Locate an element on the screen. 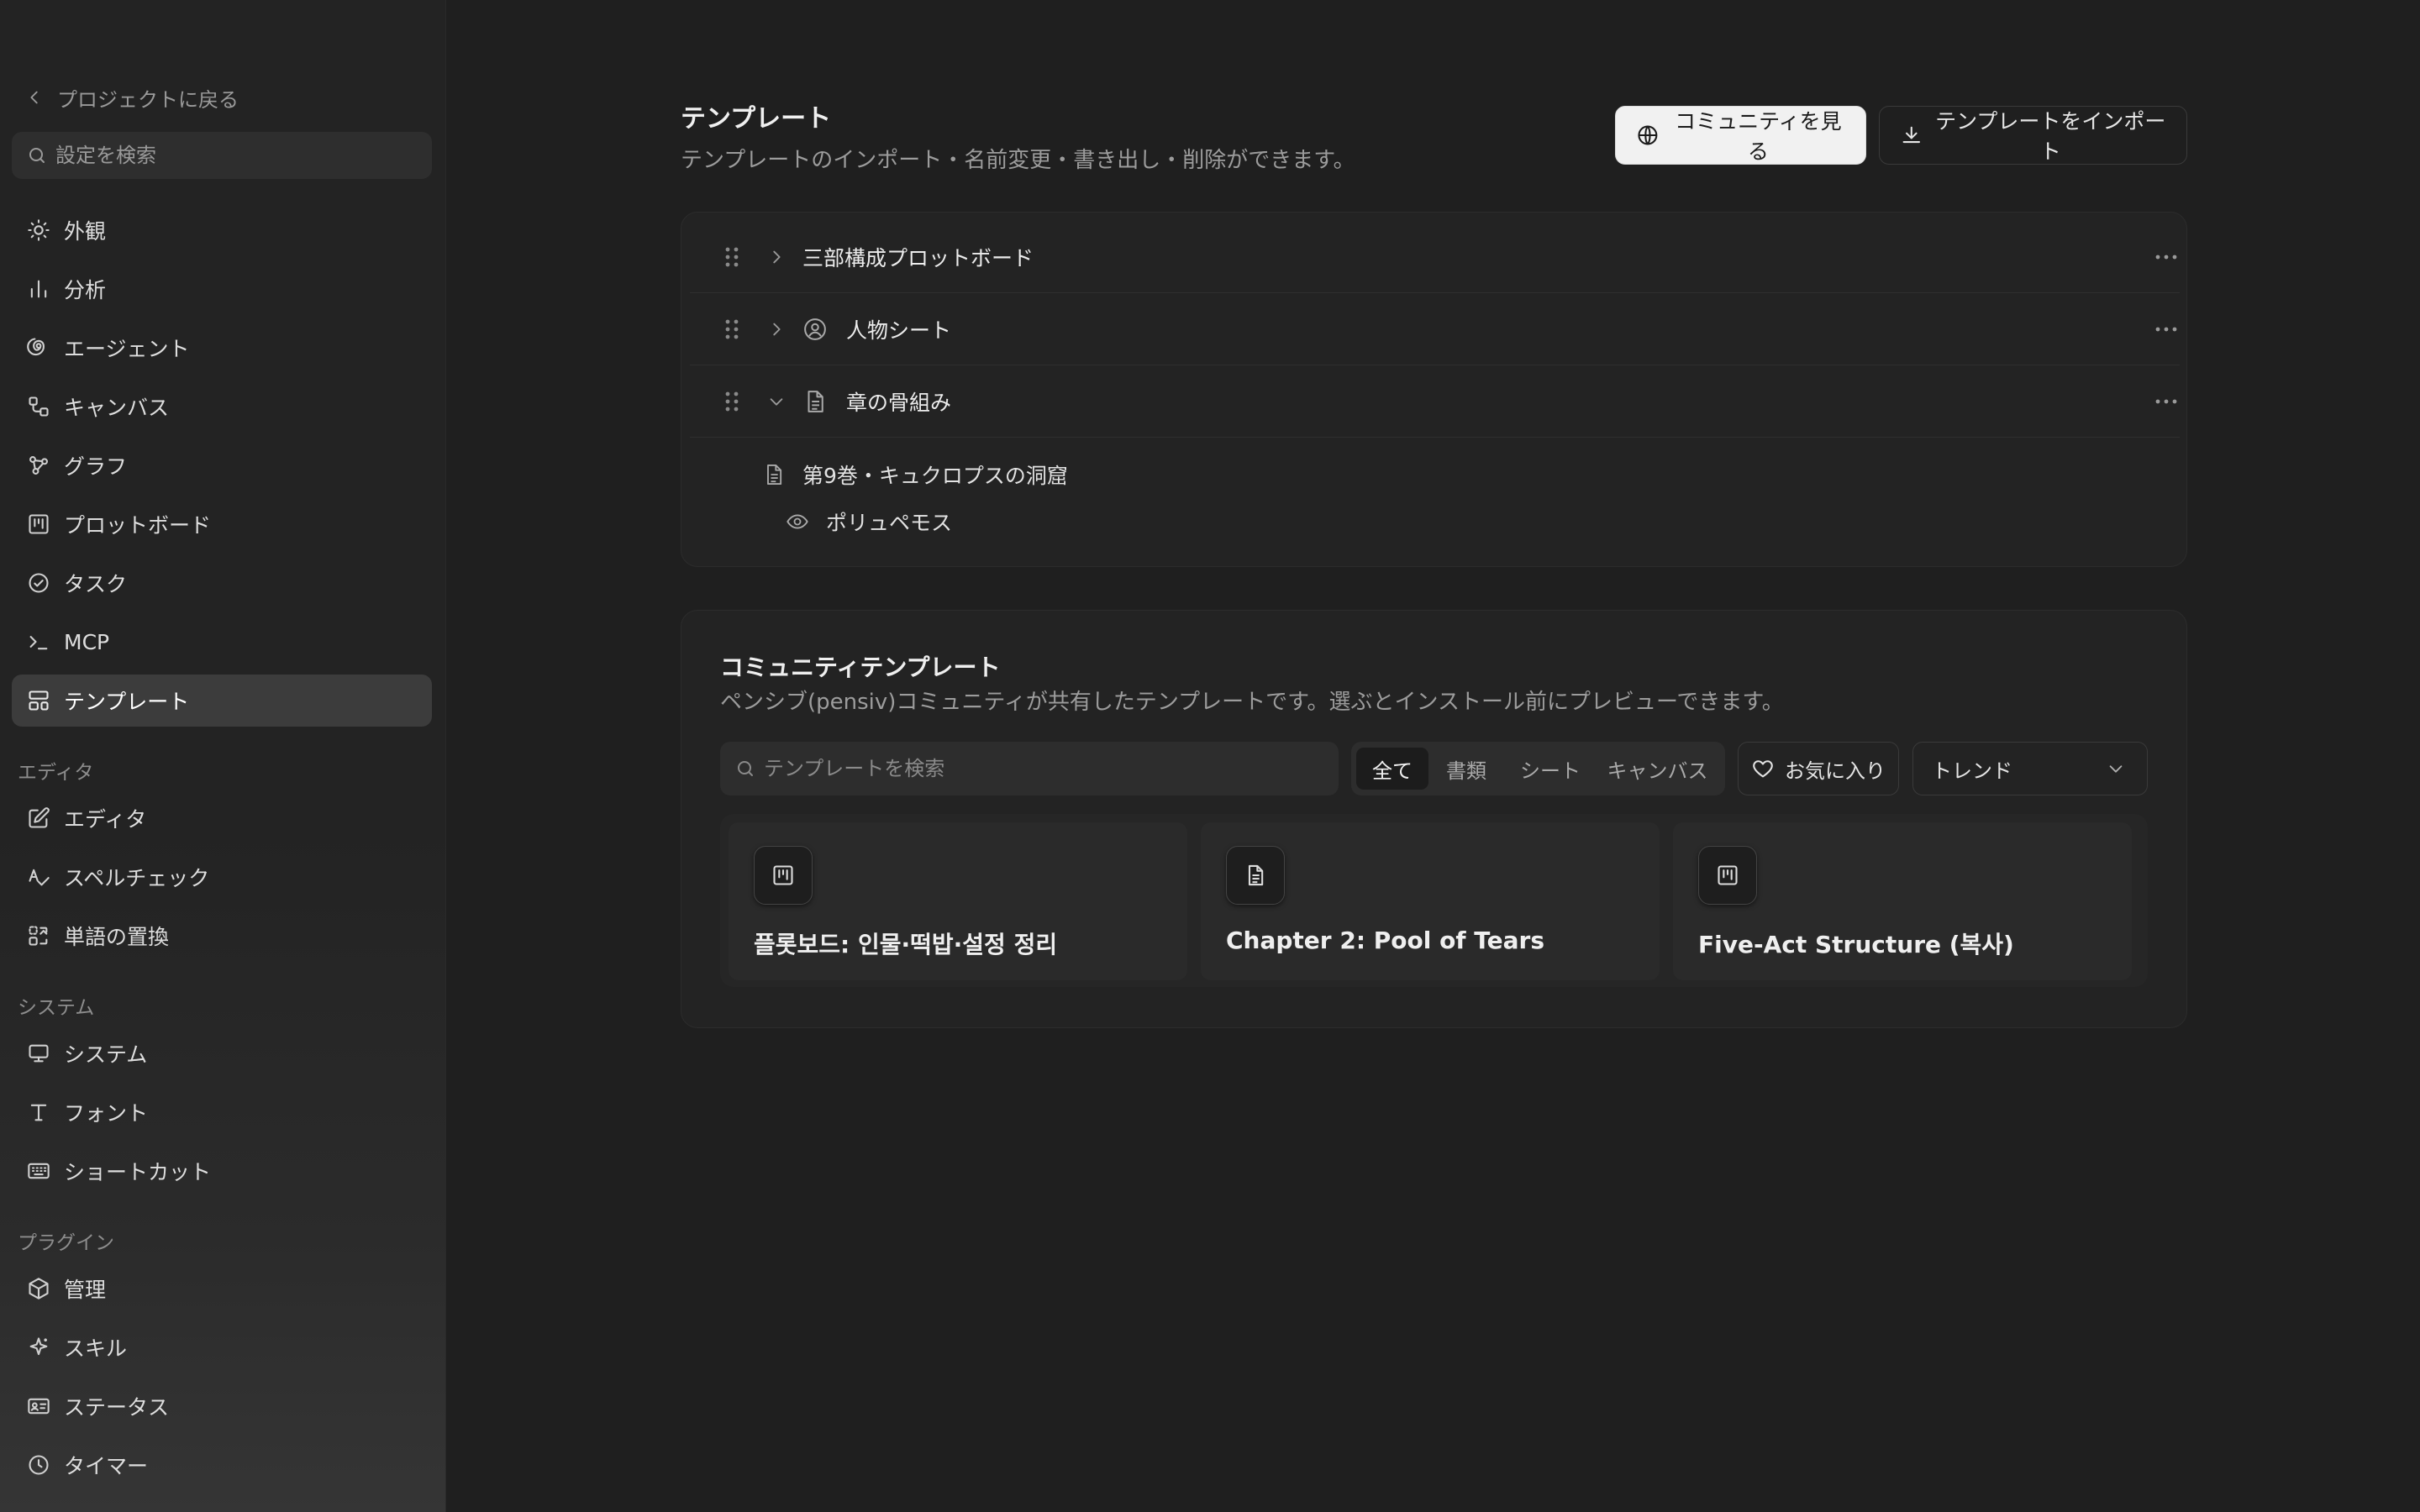 This screenshot has height=1512, width=2420. child-character-label: ポリュペモス is located at coordinates (890, 523).